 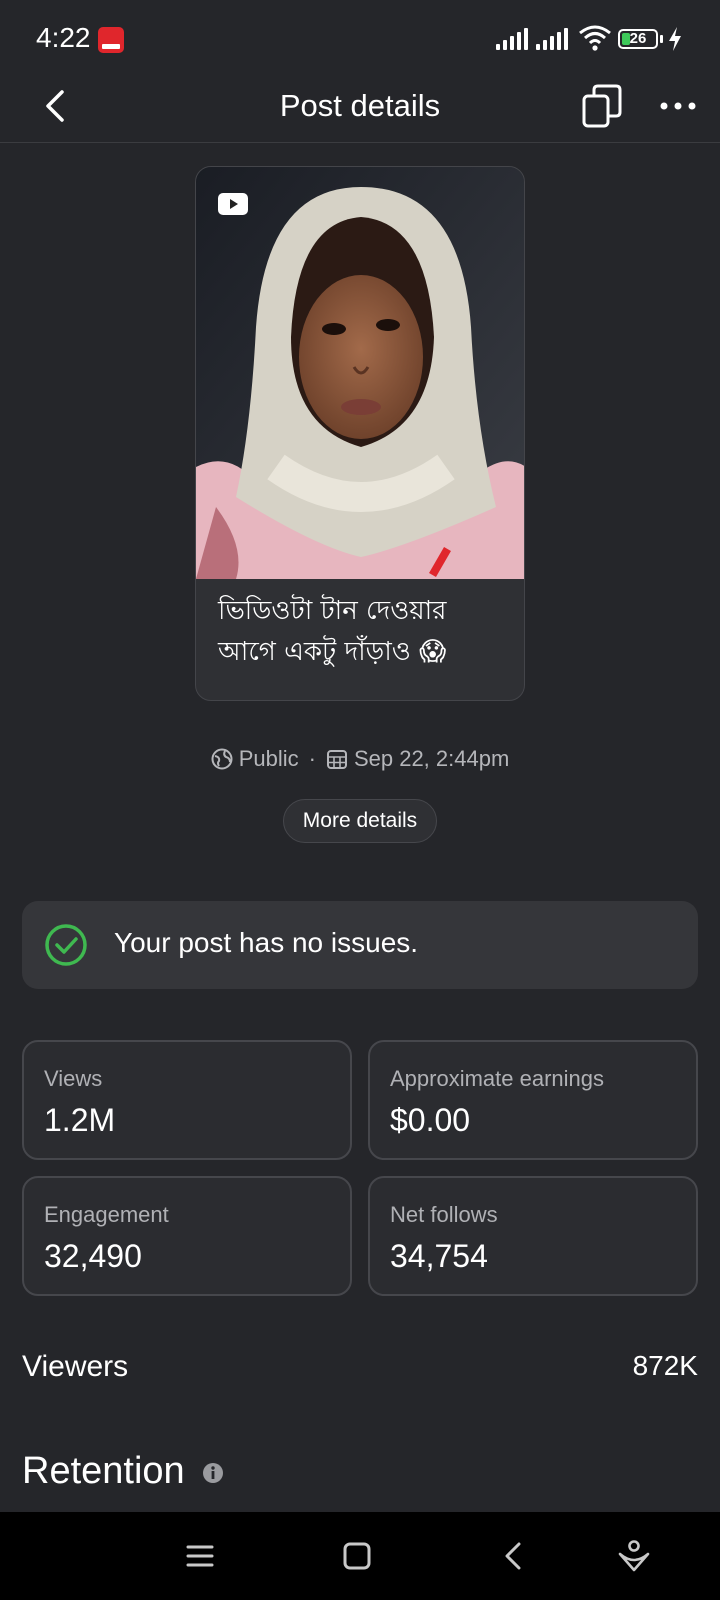 I want to click on post-date: Sep 22, 2:44pm, so click(x=431, y=758).